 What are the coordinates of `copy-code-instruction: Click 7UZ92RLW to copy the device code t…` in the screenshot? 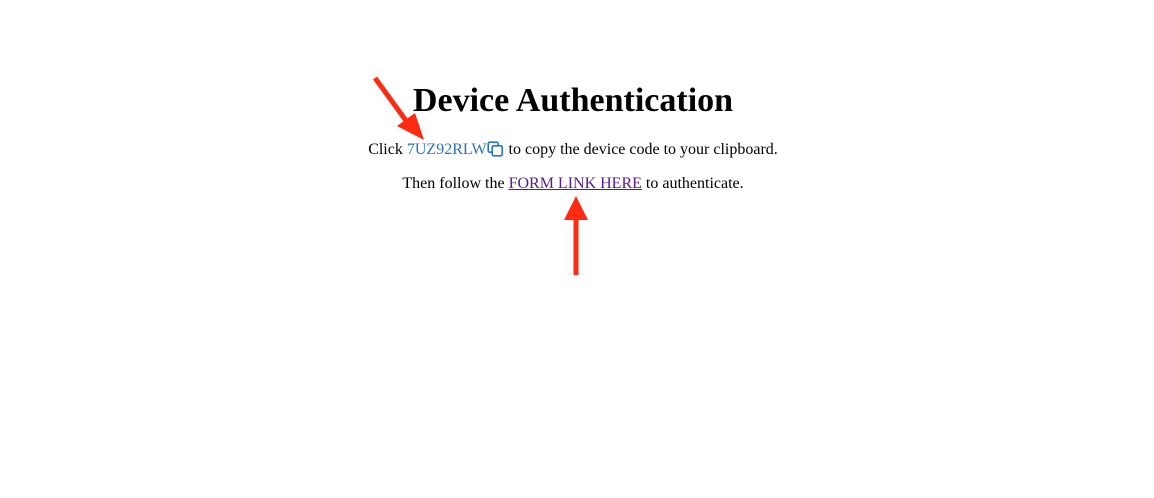 It's located at (573, 150).